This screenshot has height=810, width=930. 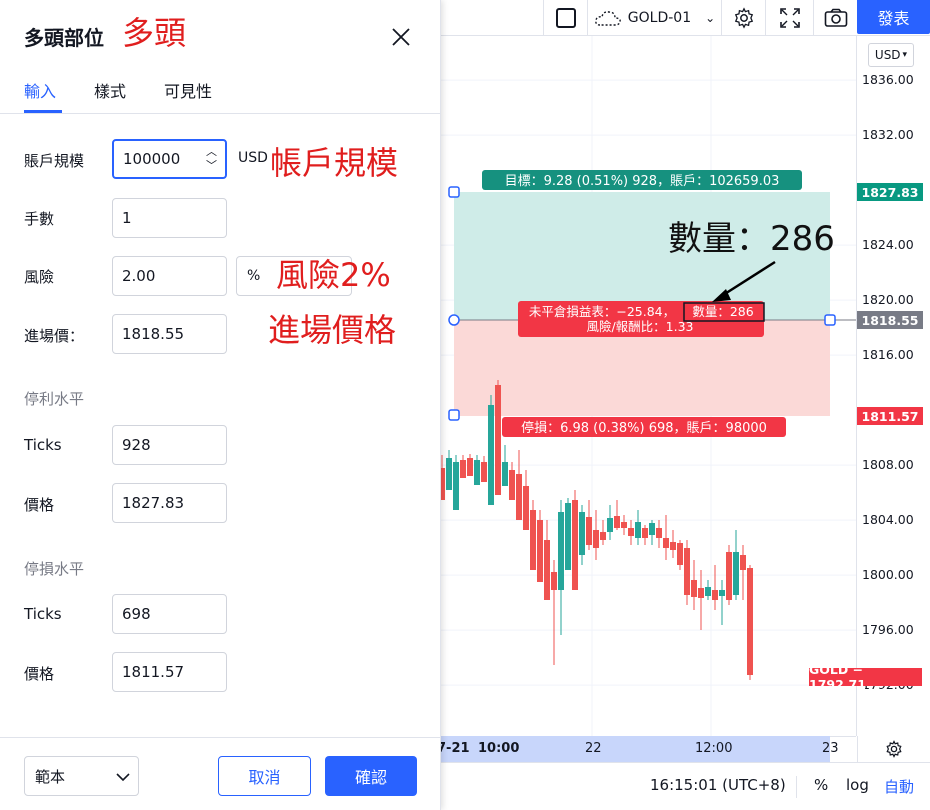 What do you see at coordinates (127, 218) in the screenshot?
I see `lots-value: 1` at bounding box center [127, 218].